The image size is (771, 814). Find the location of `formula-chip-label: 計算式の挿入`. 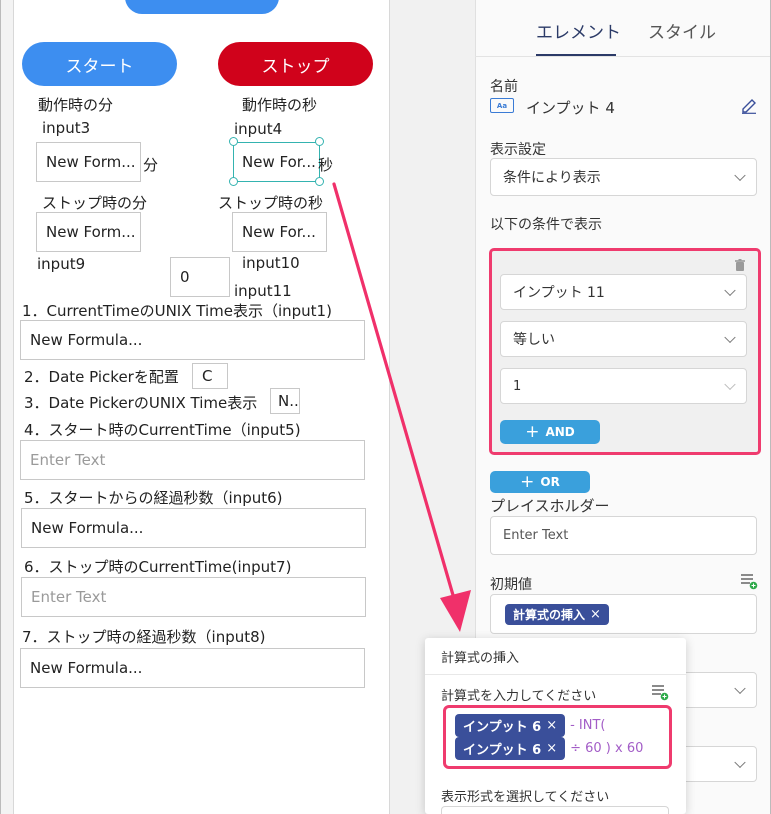

formula-chip-label: 計算式の挿入 is located at coordinates (549, 614).